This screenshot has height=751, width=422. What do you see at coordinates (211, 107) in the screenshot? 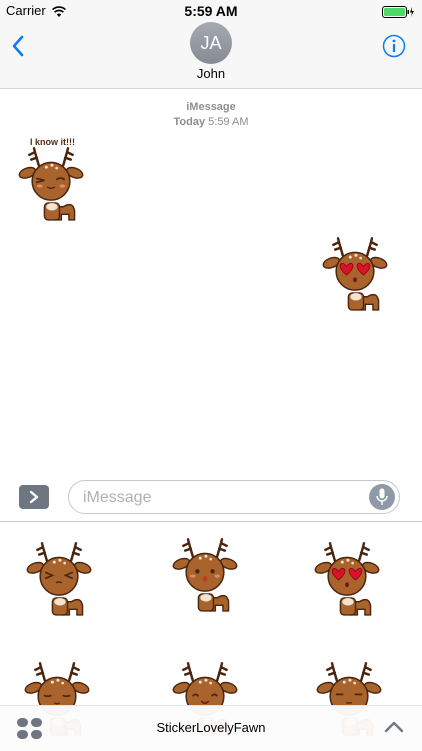
I see `service-label: iMessage` at bounding box center [211, 107].